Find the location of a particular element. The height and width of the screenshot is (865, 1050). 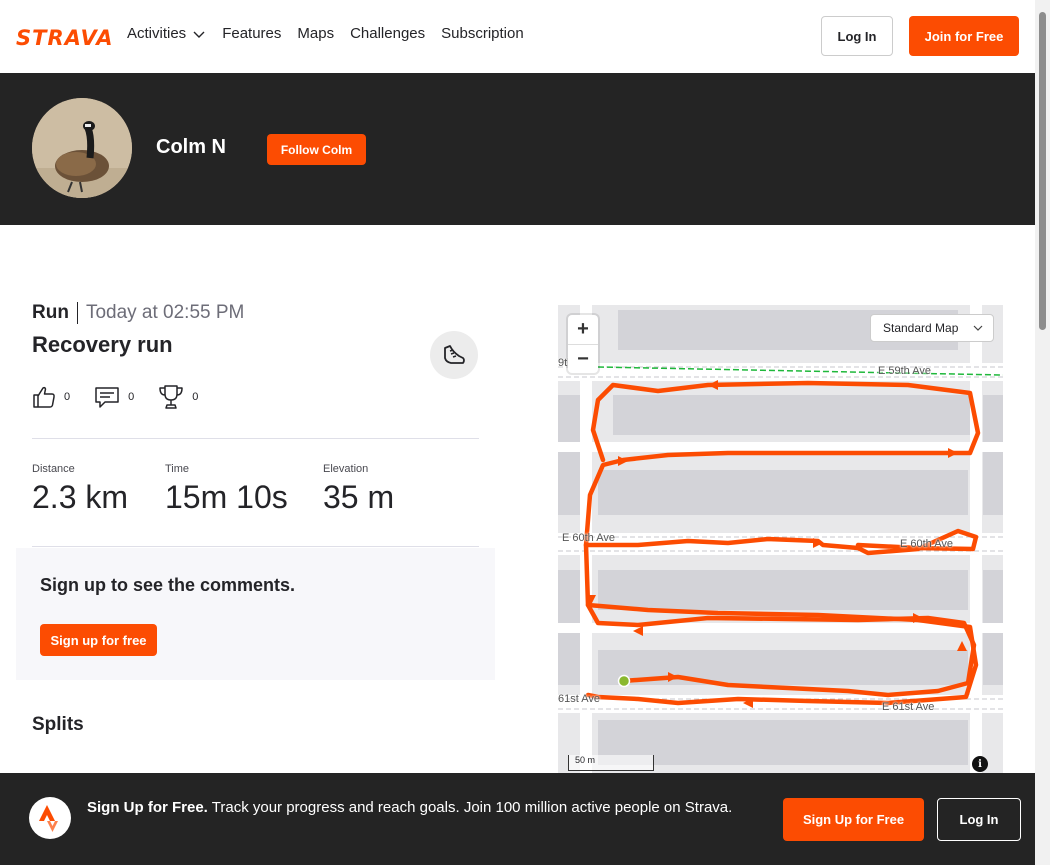

trophy-icon is located at coordinates (171, 397).